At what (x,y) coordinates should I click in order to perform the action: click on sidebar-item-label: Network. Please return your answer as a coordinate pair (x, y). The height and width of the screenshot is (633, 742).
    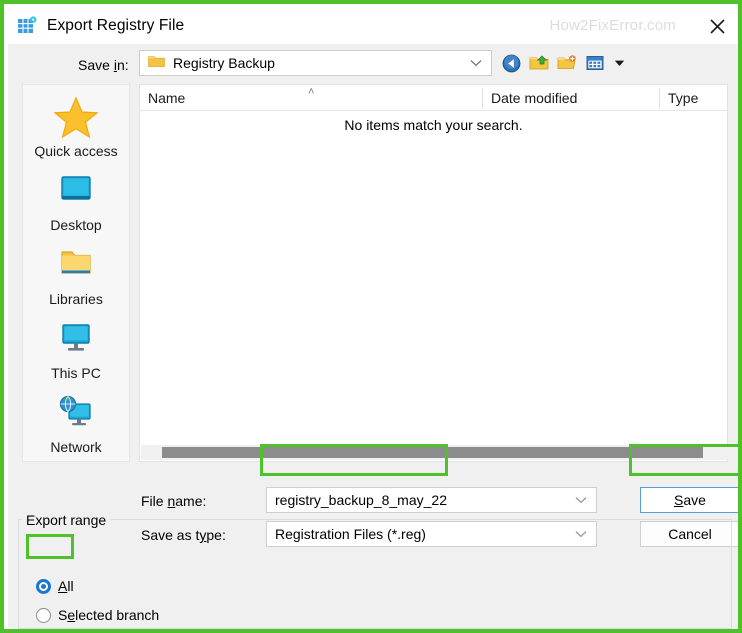
    Looking at the image, I should click on (76, 447).